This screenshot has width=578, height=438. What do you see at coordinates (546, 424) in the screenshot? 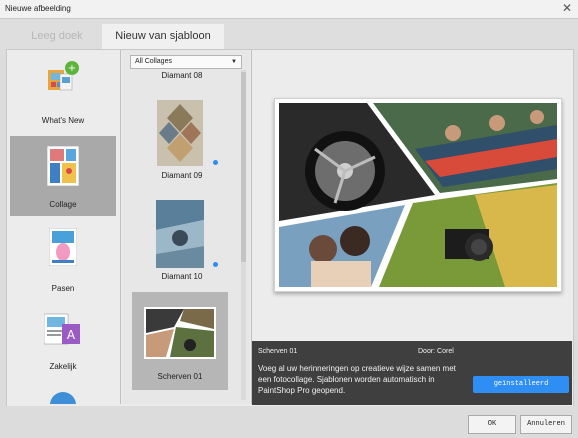
I see `cancel-button: Annuleren` at bounding box center [546, 424].